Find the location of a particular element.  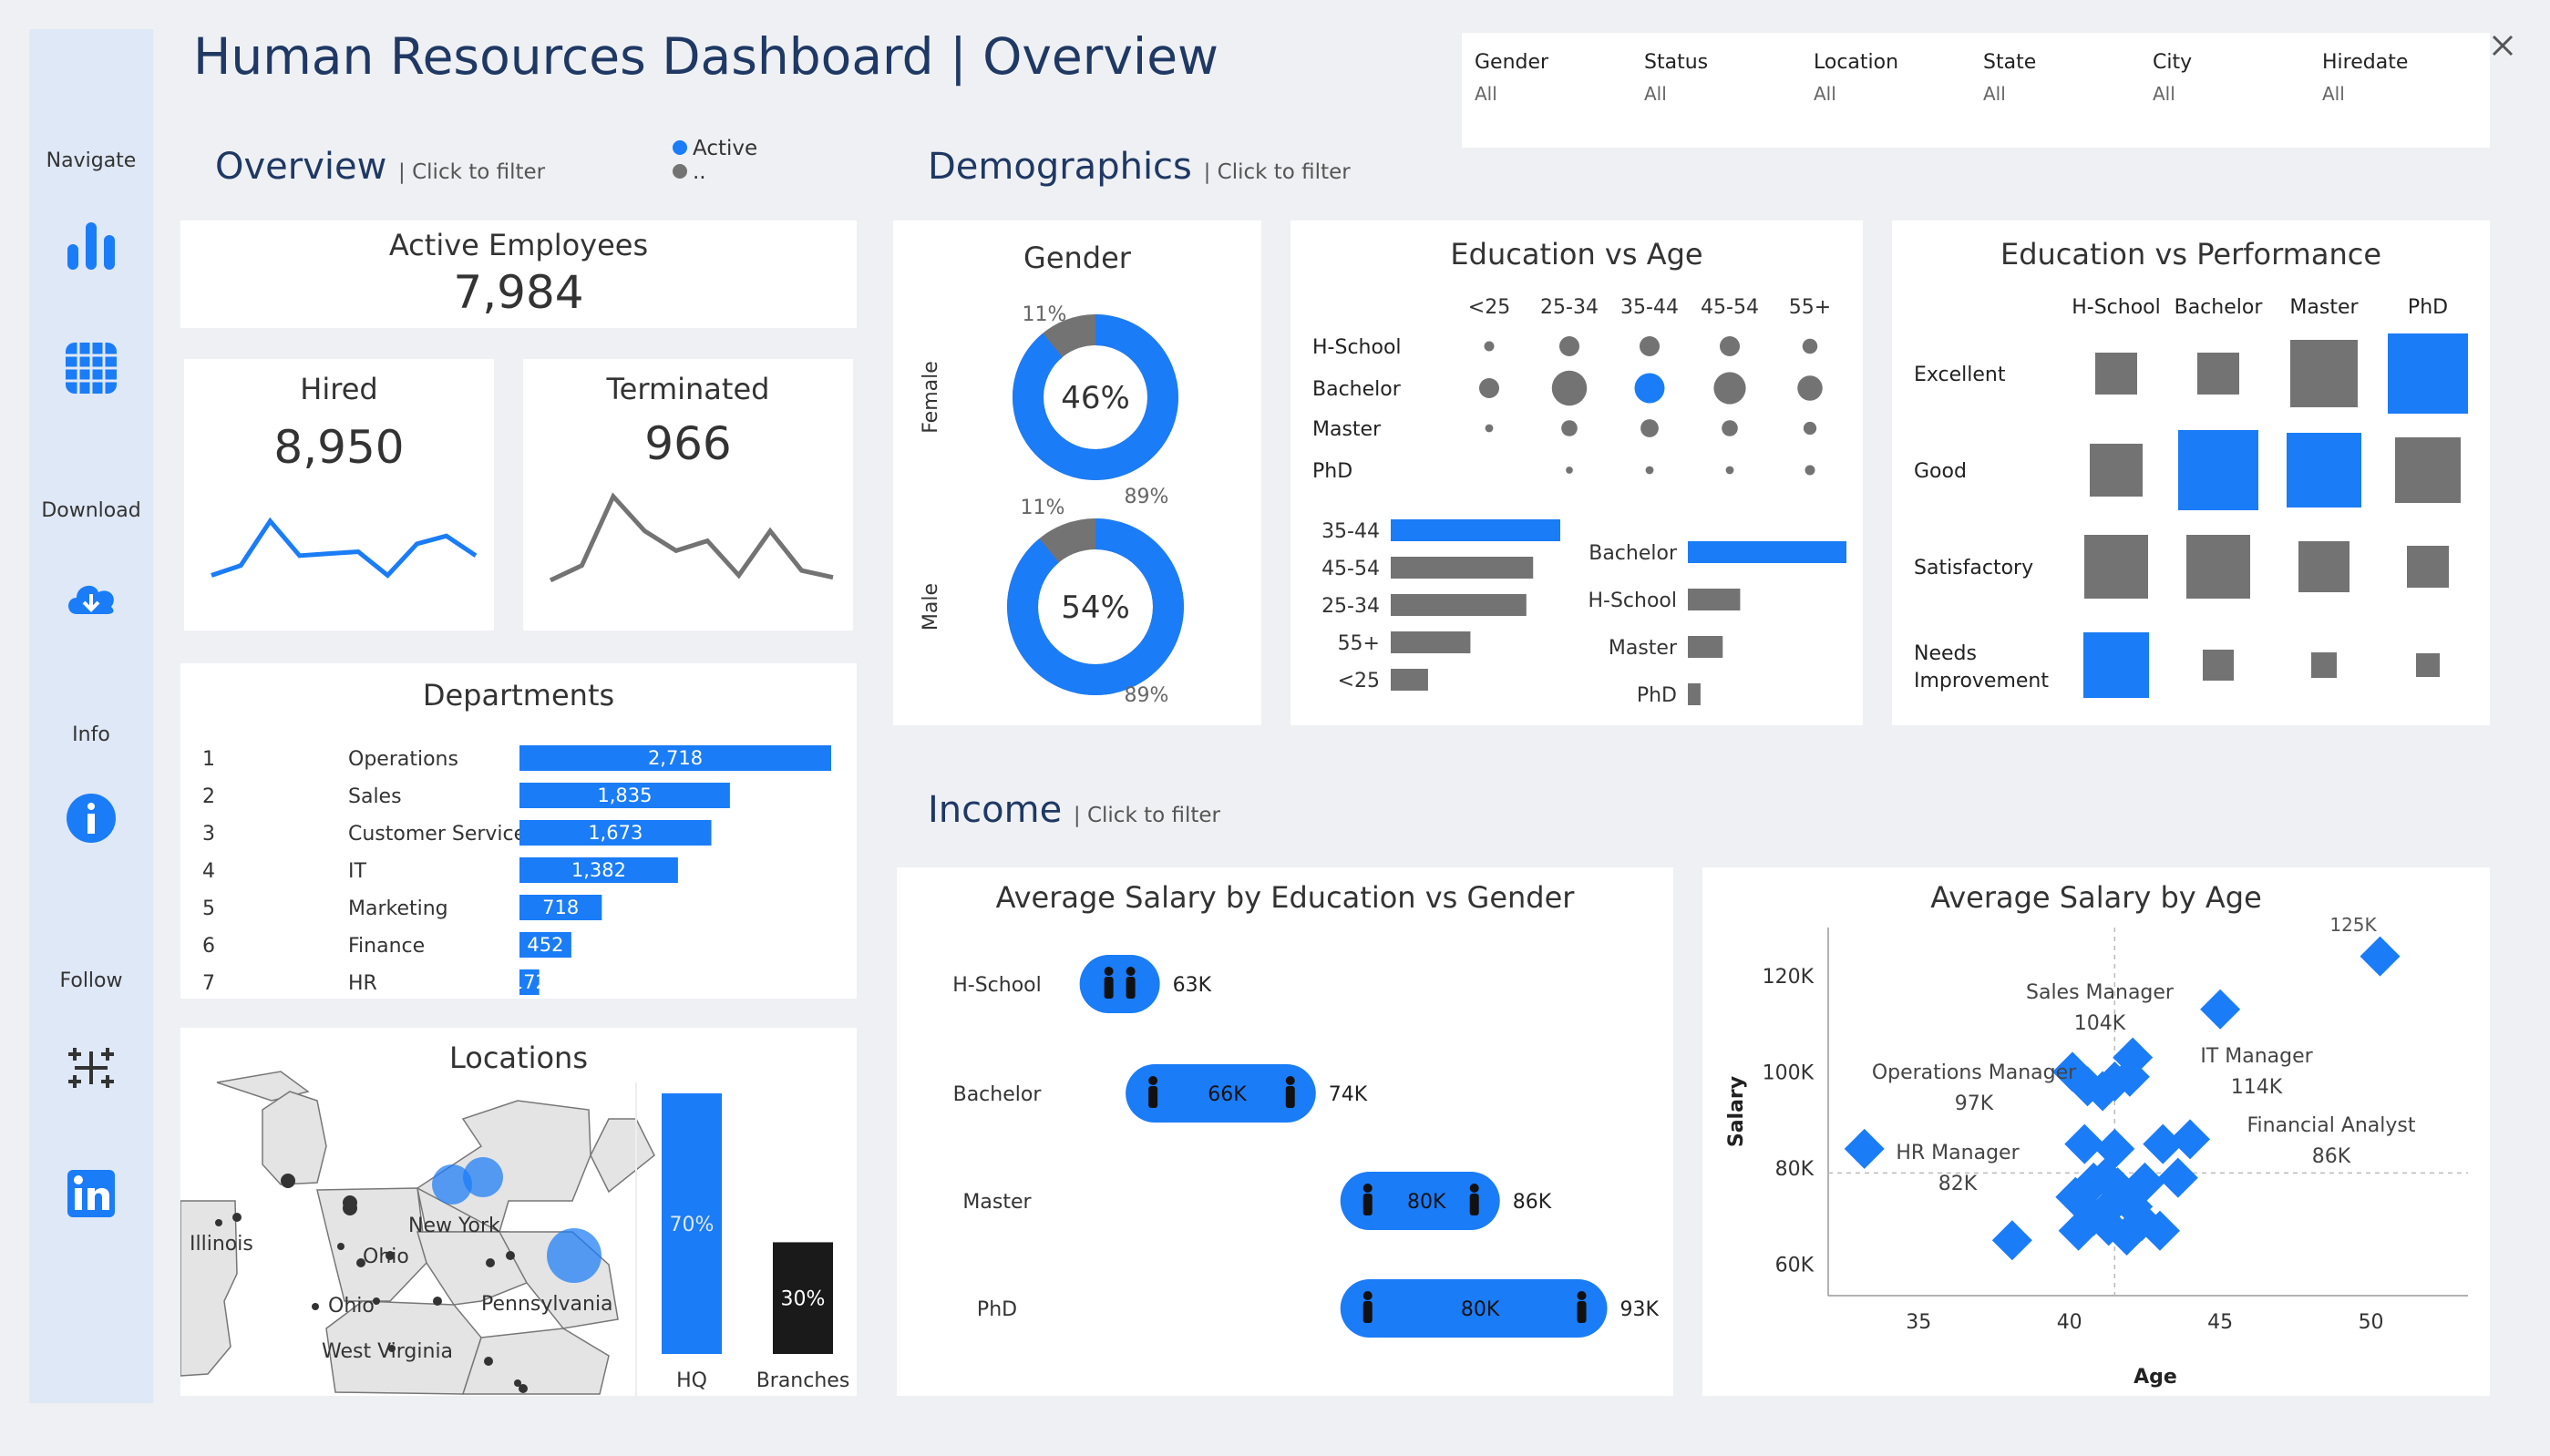

close-button is located at coordinates (2502, 46).